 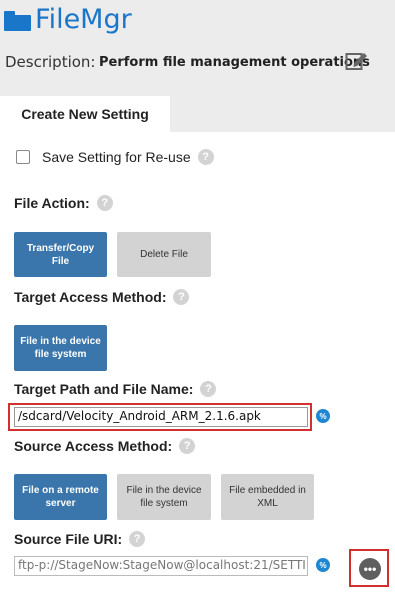 I want to click on target-device-file-system-button: File in the device file system, so click(x=60, y=348).